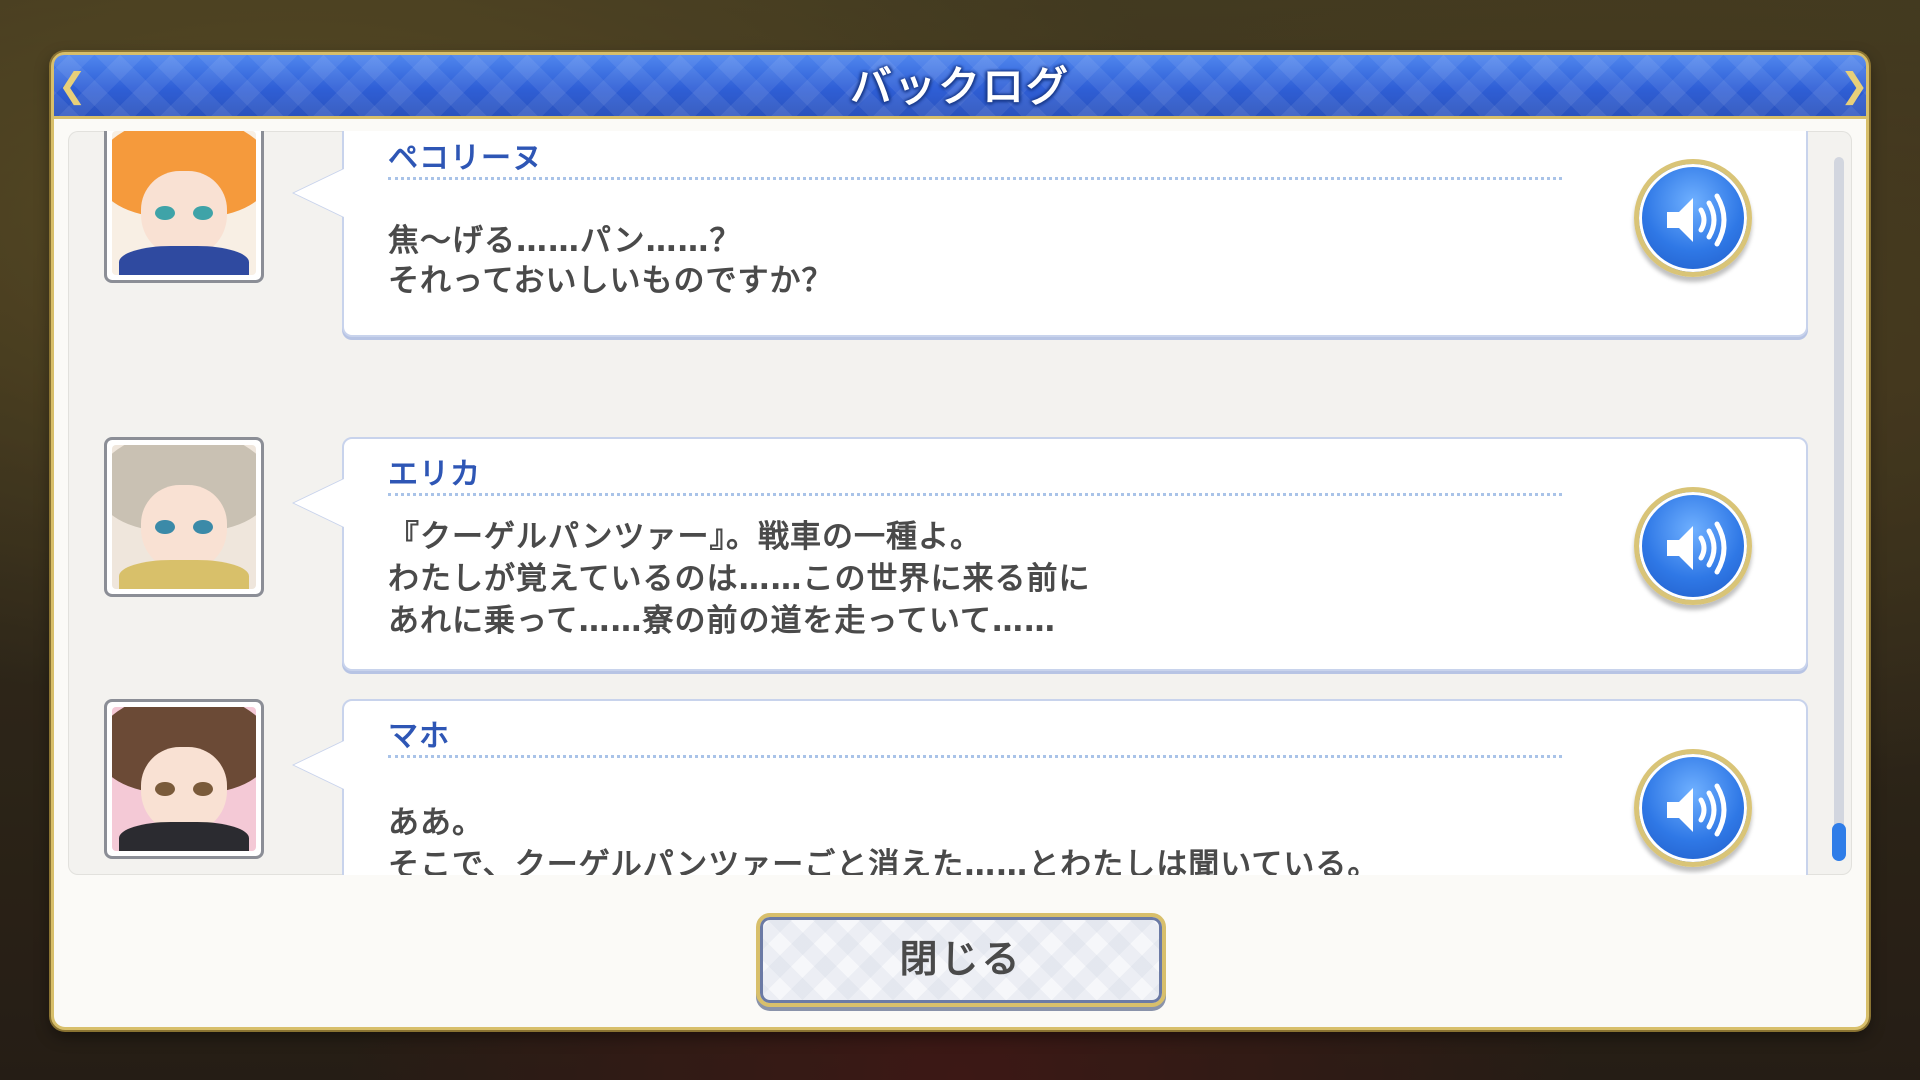 This screenshot has width=1920, height=1080. I want to click on speaker-name: エリカ, so click(434, 474).